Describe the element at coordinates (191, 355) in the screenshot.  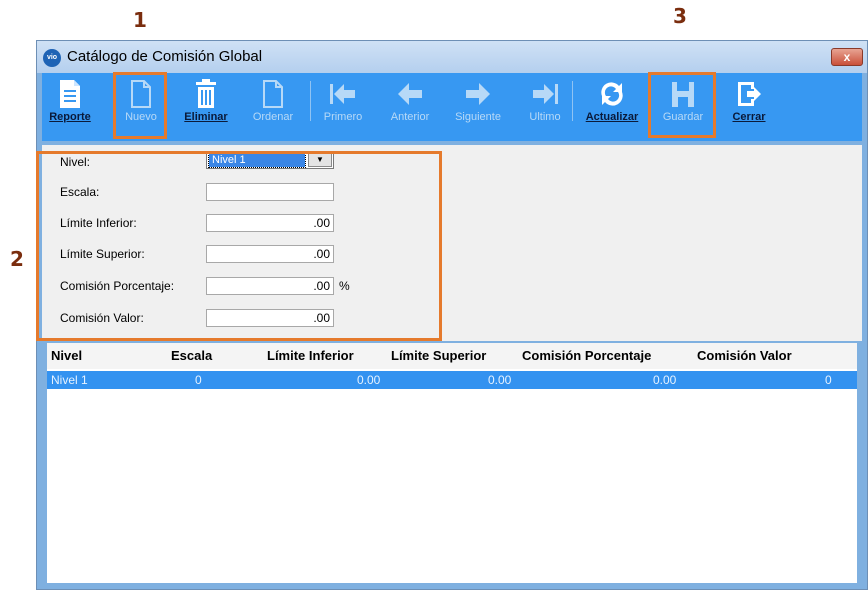
I see `column-header-escala: Escala` at that location.